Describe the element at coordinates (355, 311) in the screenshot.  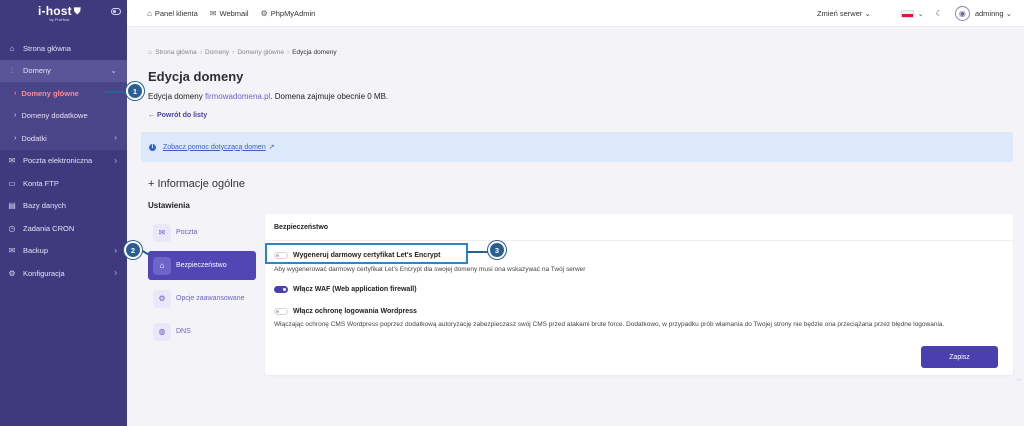
I see `wordpress-label: Włącz ochronę logowania Wordpress` at that location.